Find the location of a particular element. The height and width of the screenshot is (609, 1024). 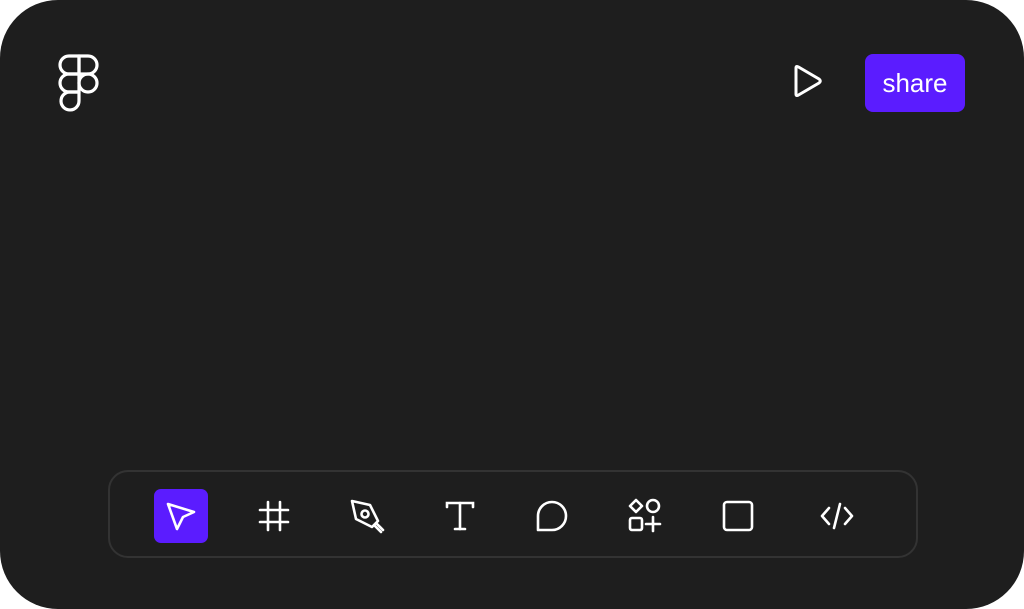

tool-assets is located at coordinates (645, 516).